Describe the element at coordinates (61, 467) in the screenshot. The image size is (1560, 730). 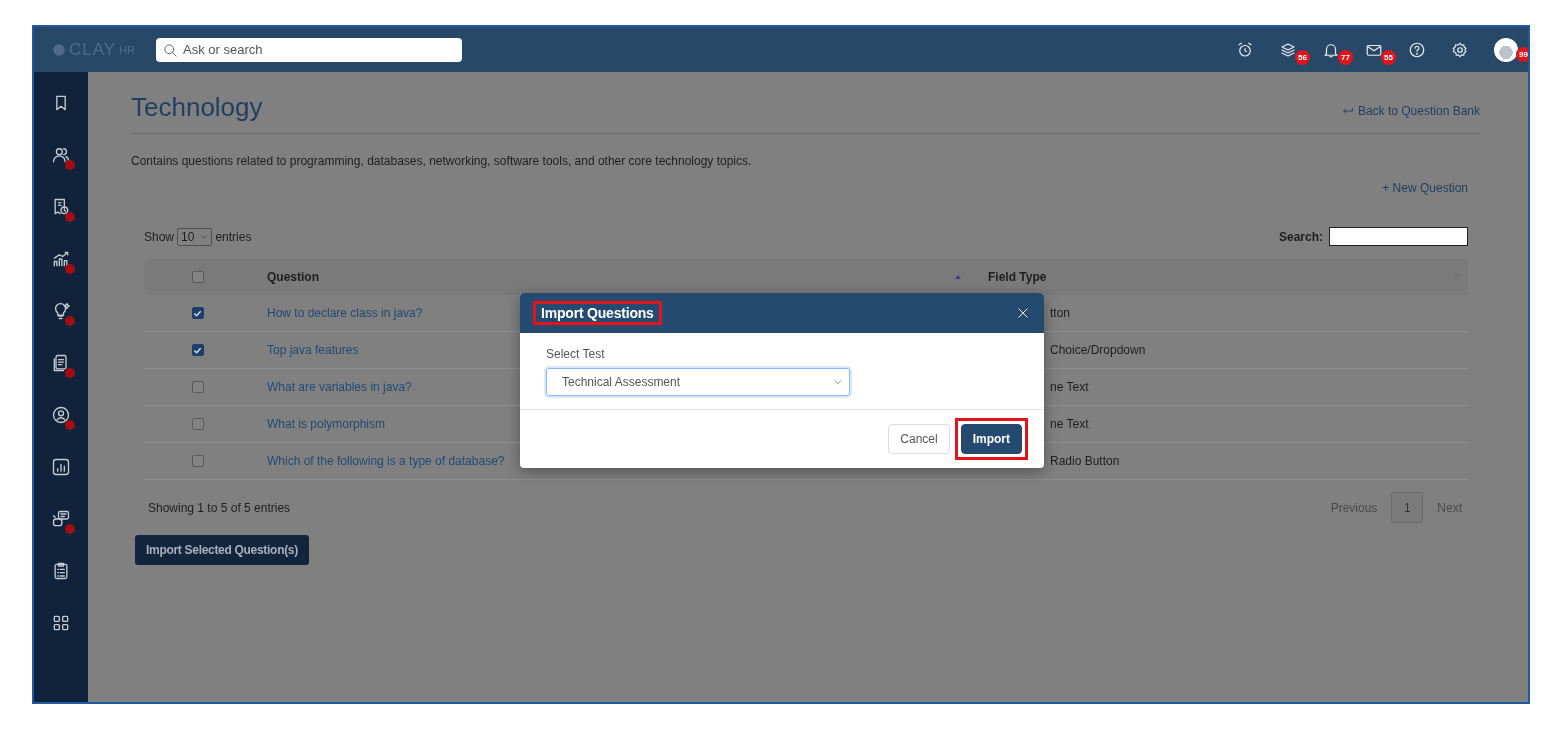
I see `bar-chart-icon` at that location.